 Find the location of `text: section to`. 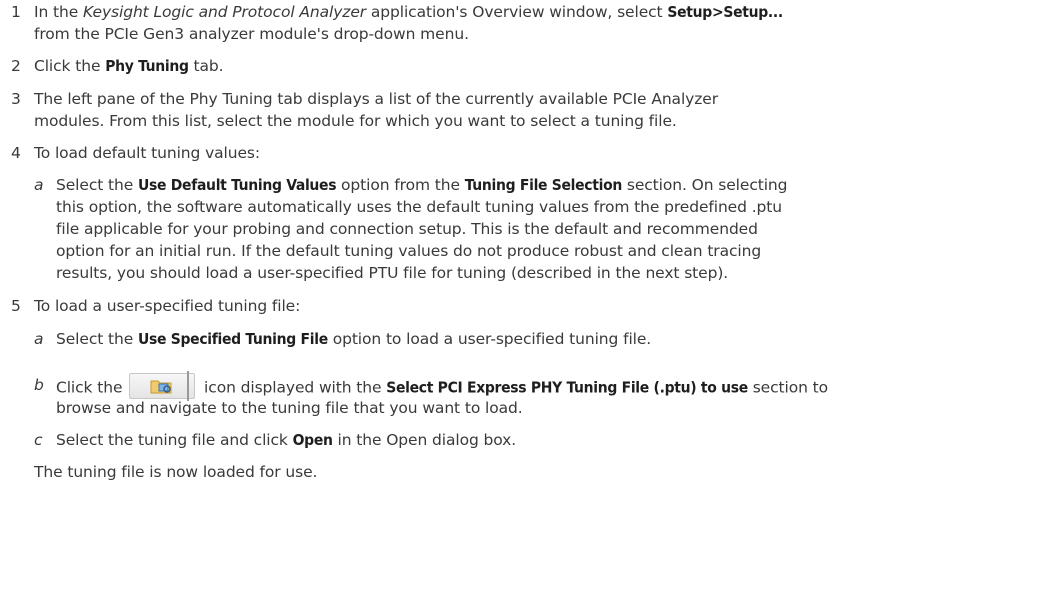

text: section to is located at coordinates (788, 387).